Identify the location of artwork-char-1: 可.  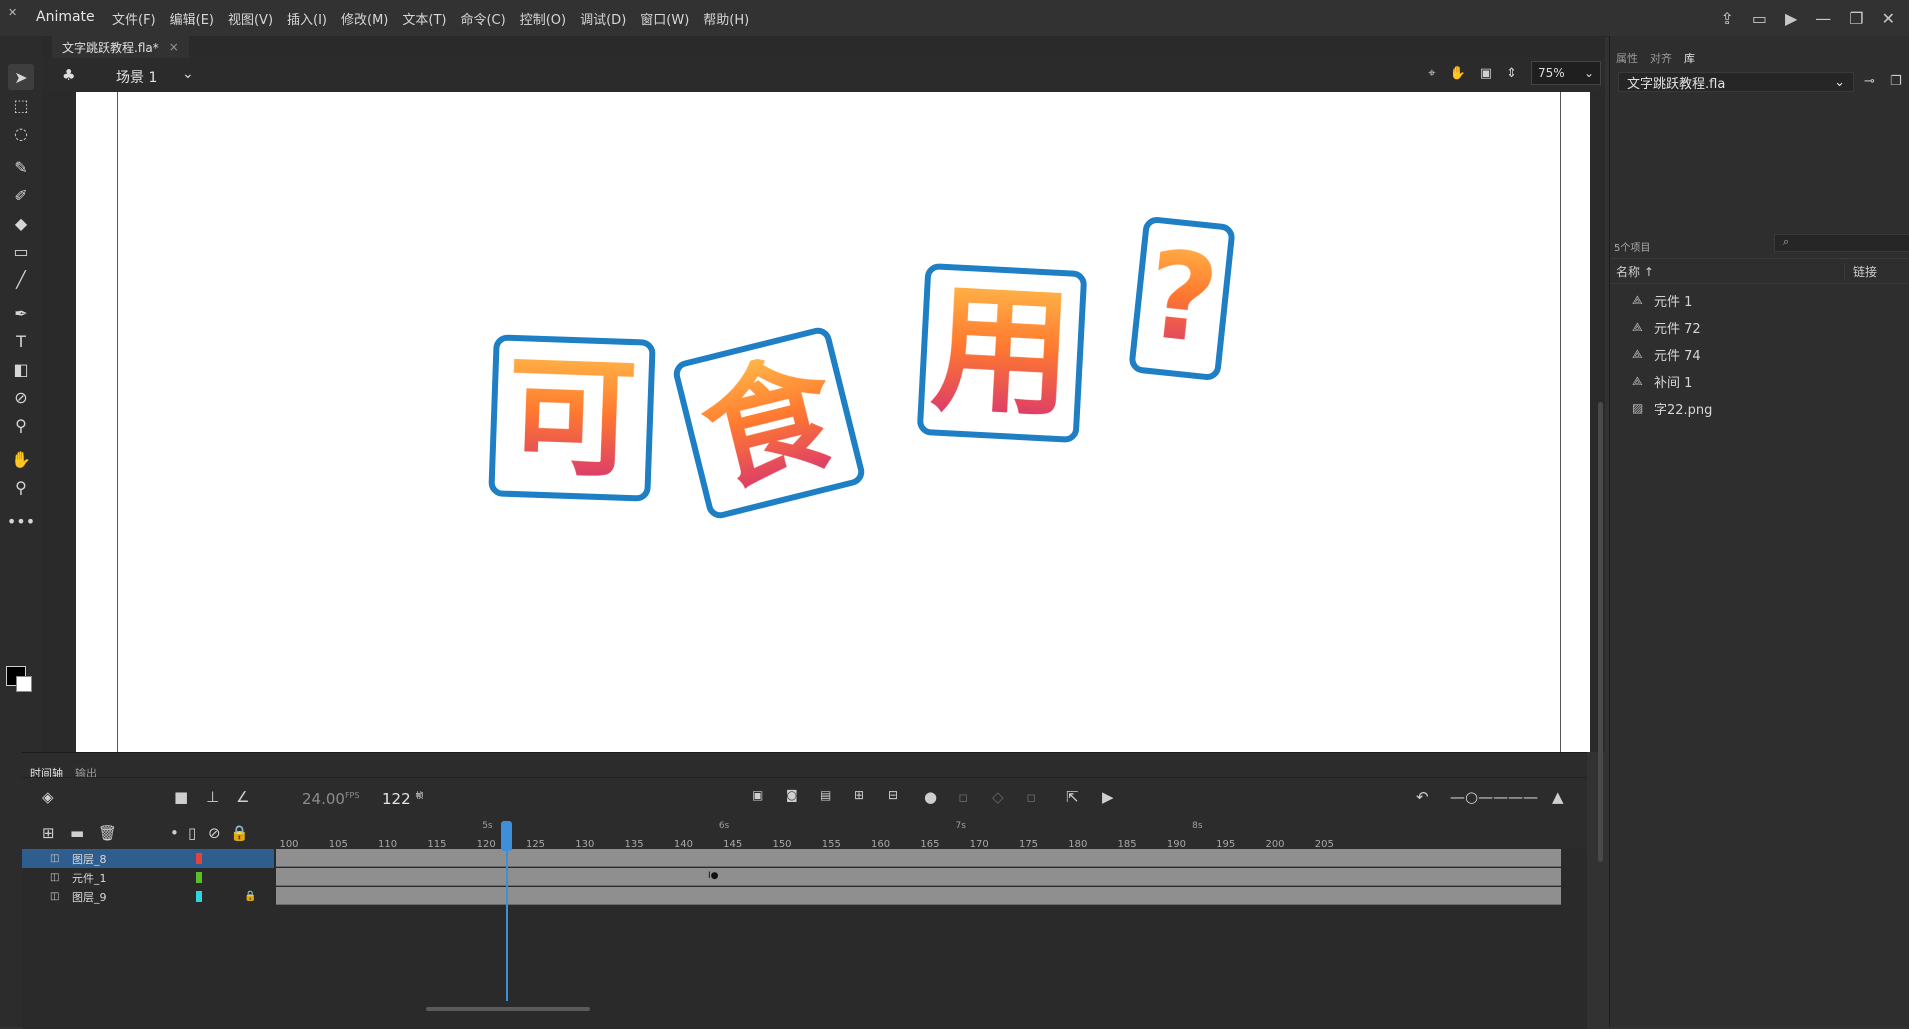
(572, 418).